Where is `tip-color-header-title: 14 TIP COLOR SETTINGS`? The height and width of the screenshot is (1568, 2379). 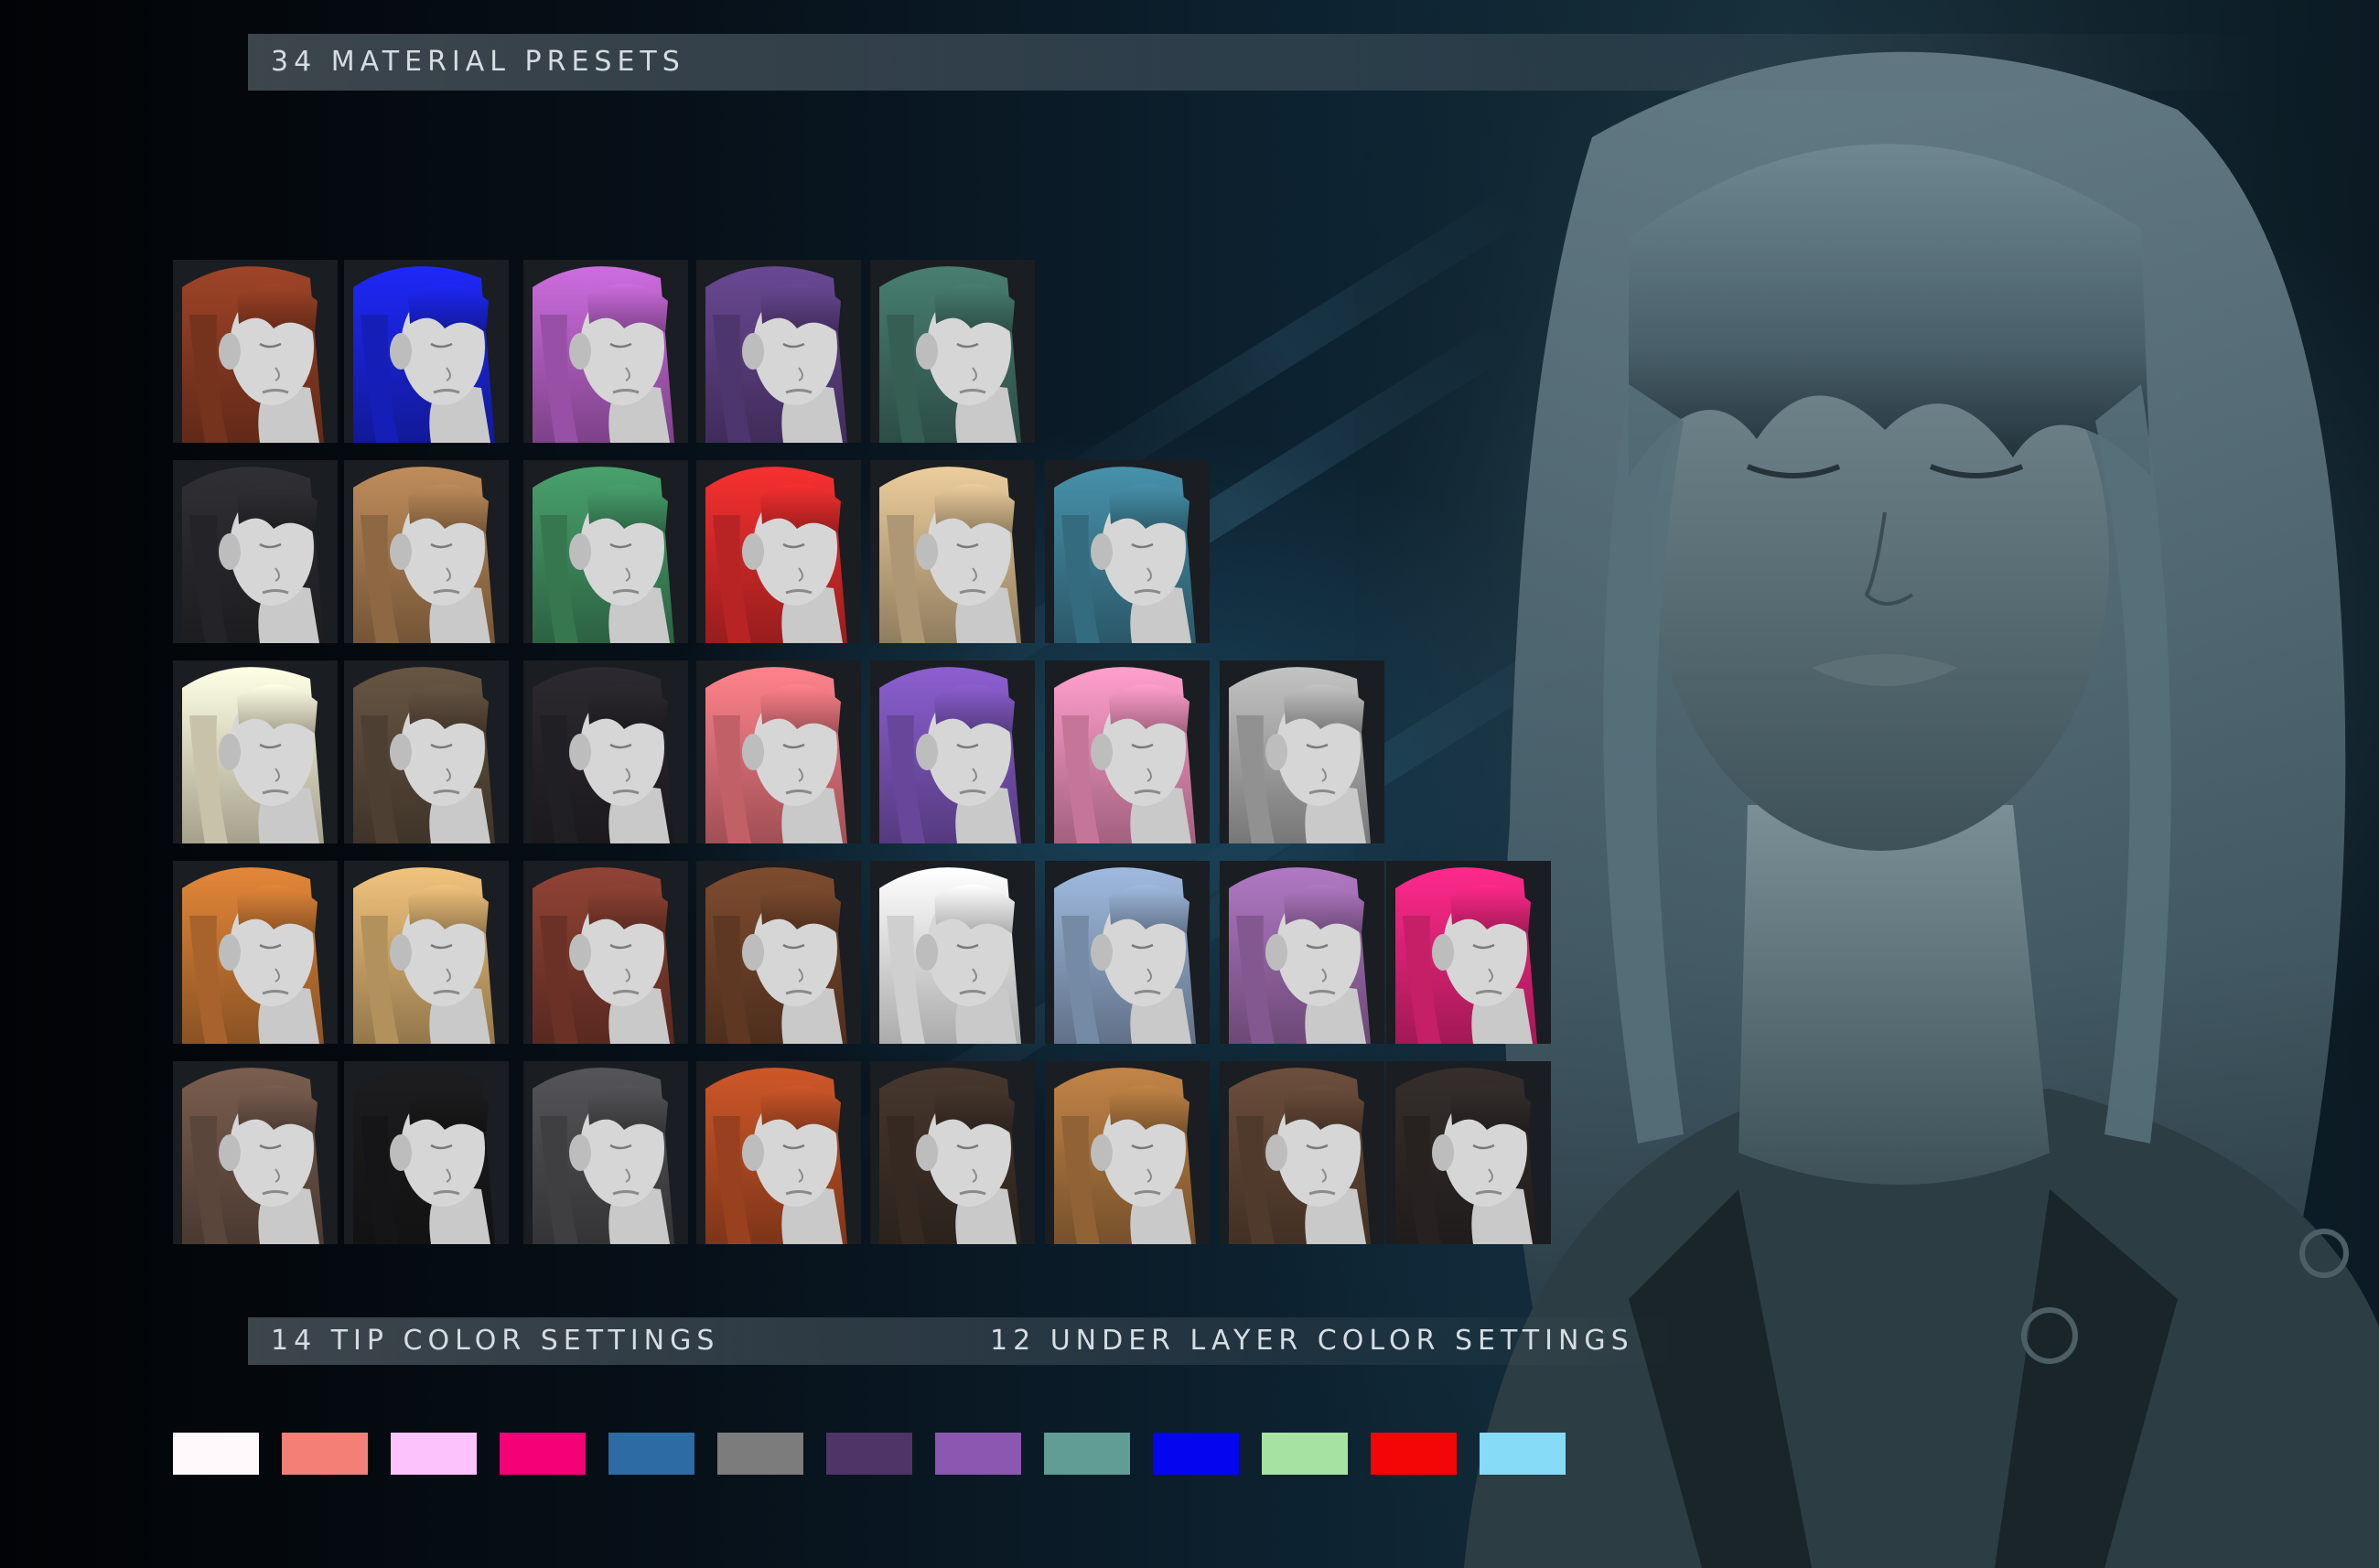 tip-color-header-title: 14 TIP COLOR SETTINGS is located at coordinates (496, 1341).